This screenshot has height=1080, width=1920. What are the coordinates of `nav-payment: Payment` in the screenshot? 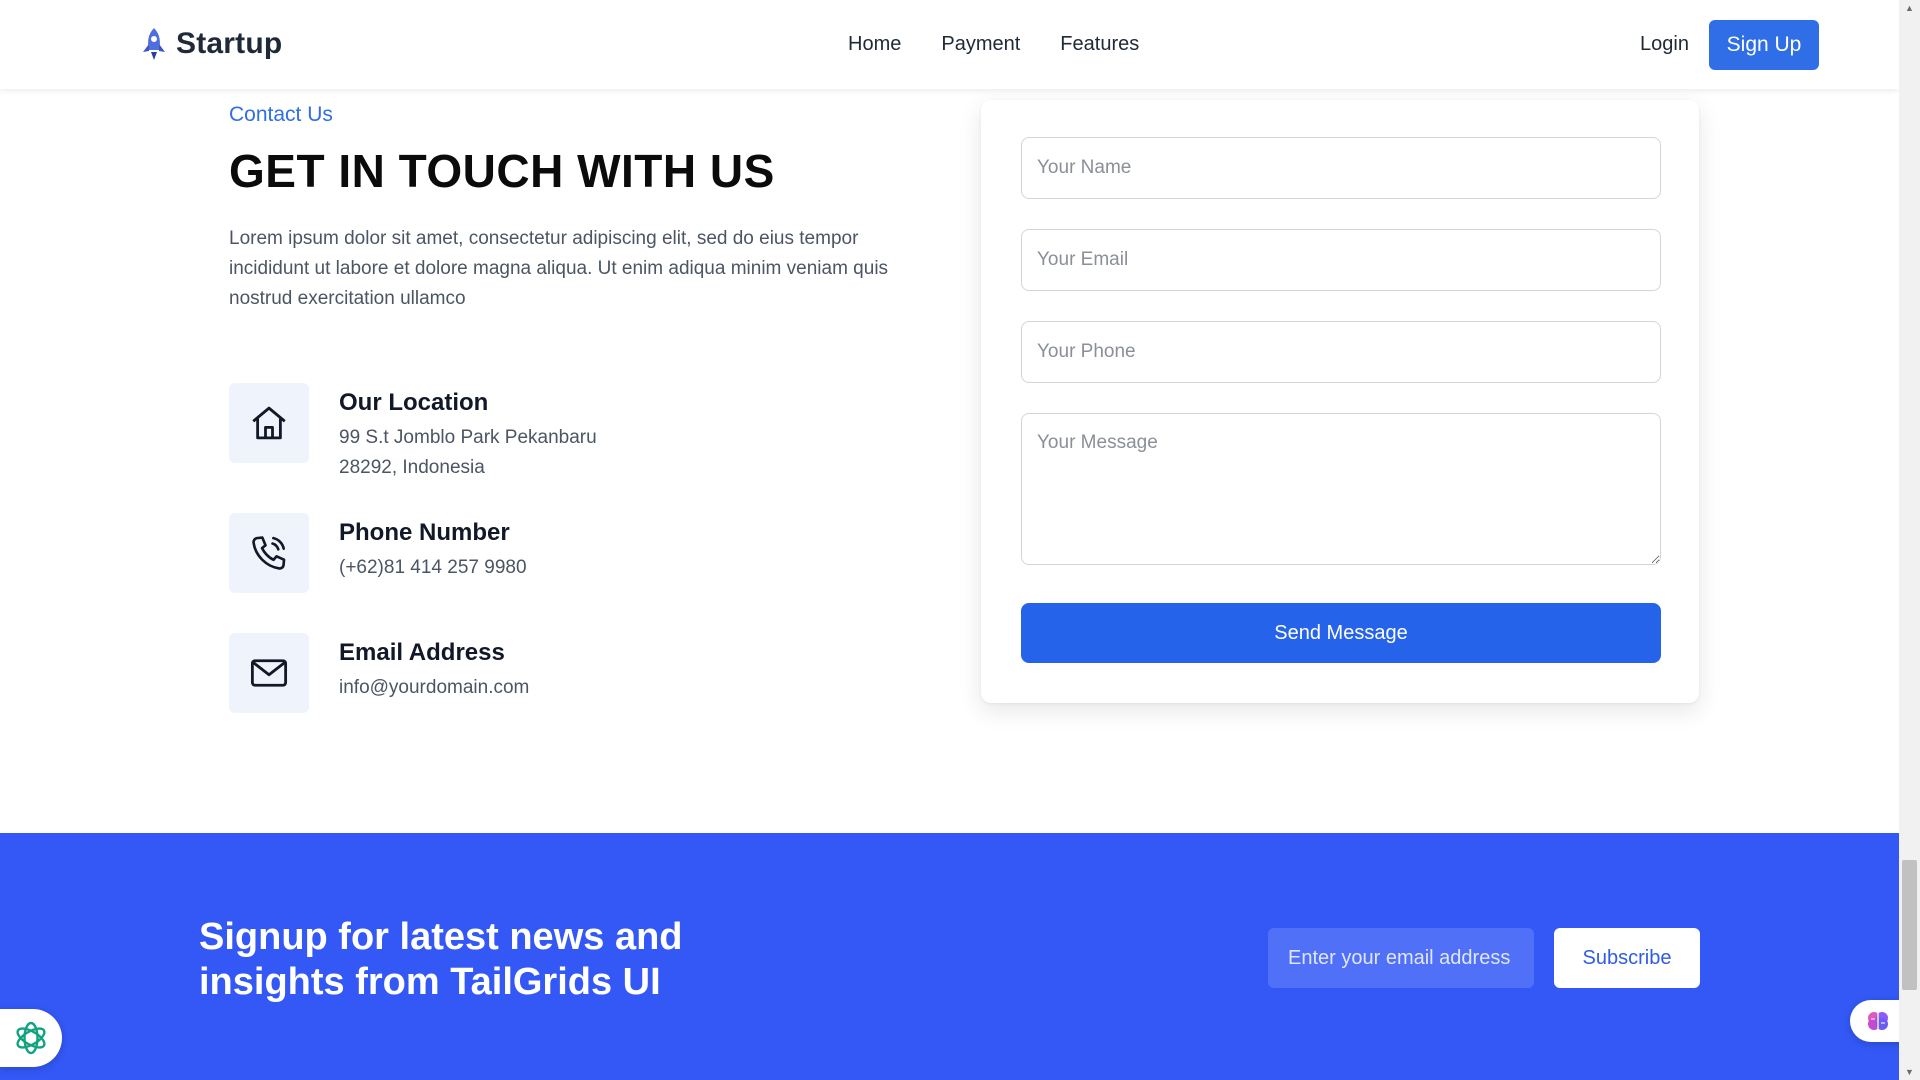 It's located at (980, 44).